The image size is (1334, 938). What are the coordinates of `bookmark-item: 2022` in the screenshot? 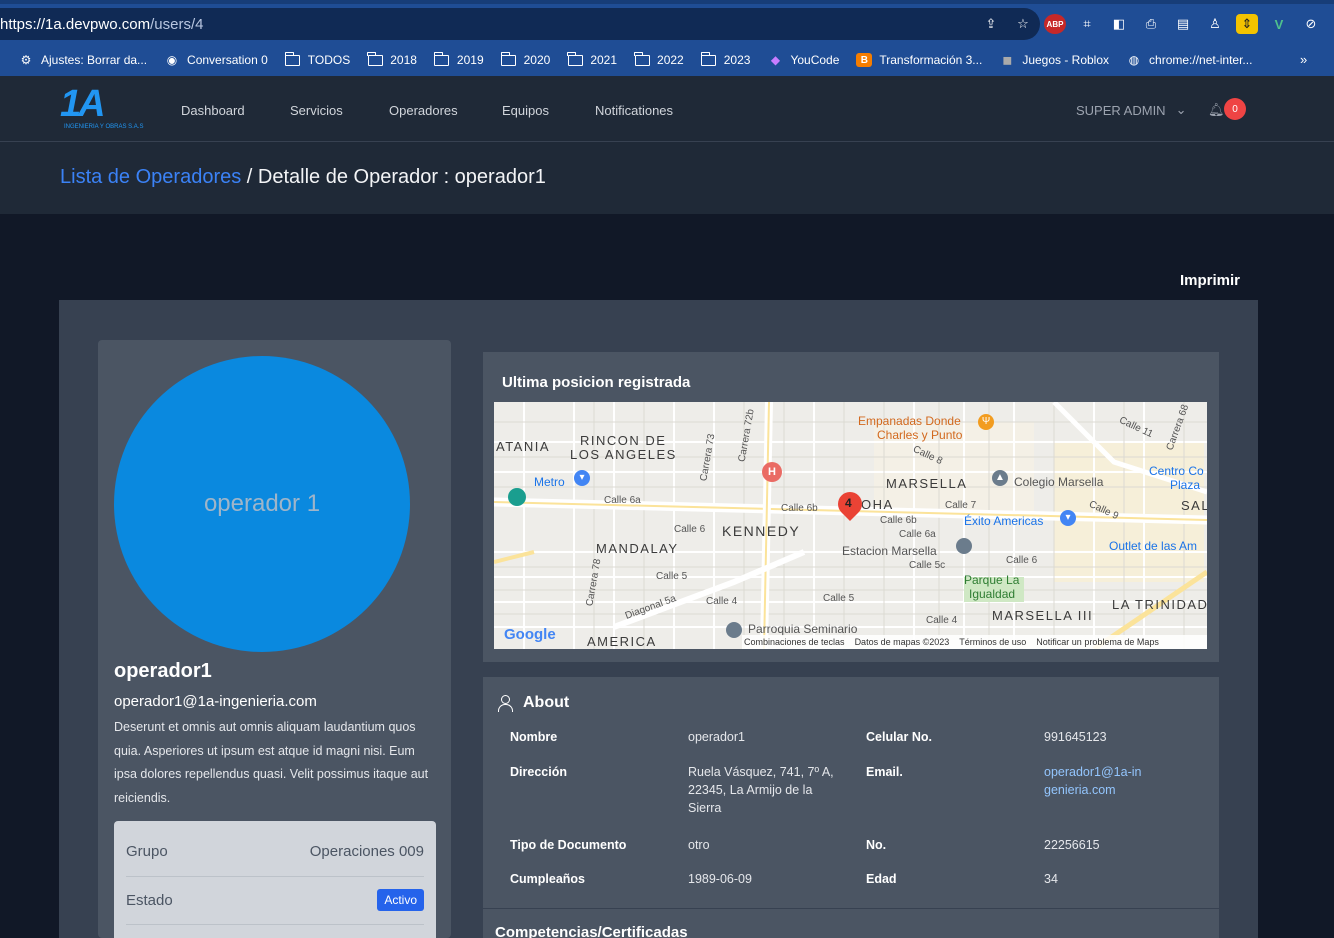 It's located at (659, 59).